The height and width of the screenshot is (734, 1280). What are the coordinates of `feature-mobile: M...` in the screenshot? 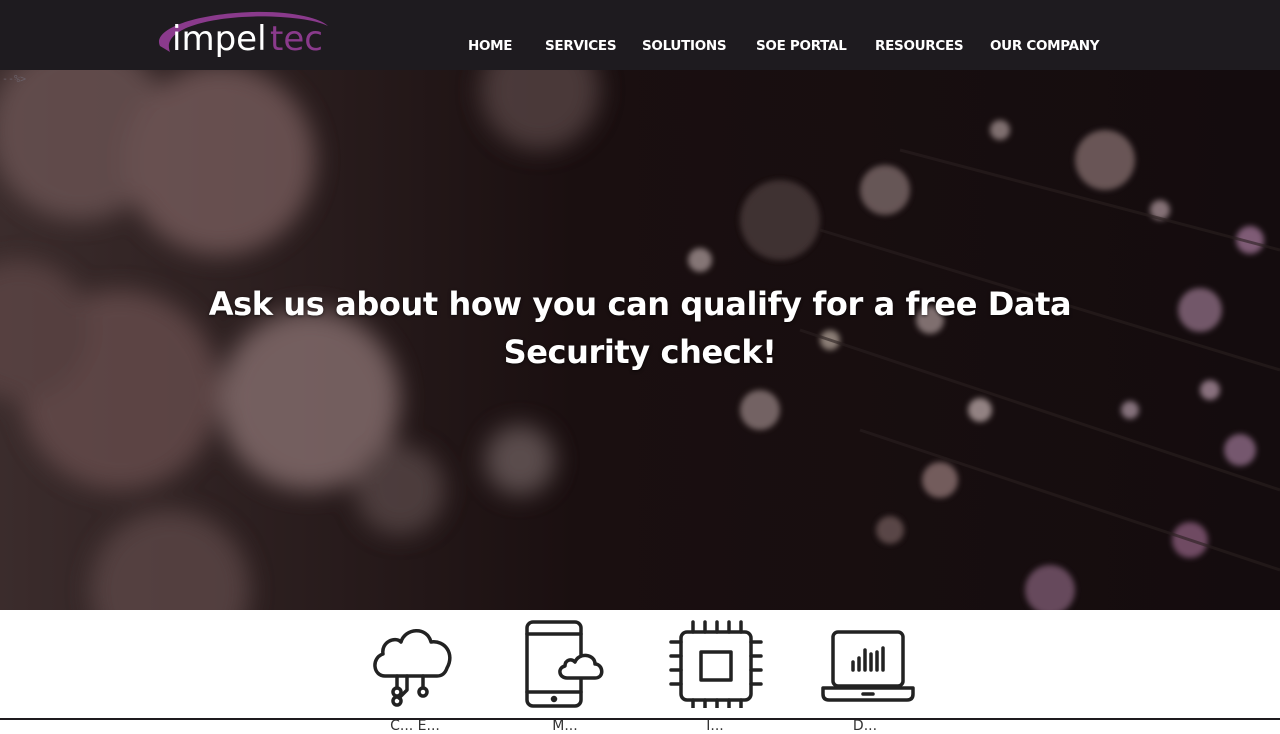 It's located at (565, 676).